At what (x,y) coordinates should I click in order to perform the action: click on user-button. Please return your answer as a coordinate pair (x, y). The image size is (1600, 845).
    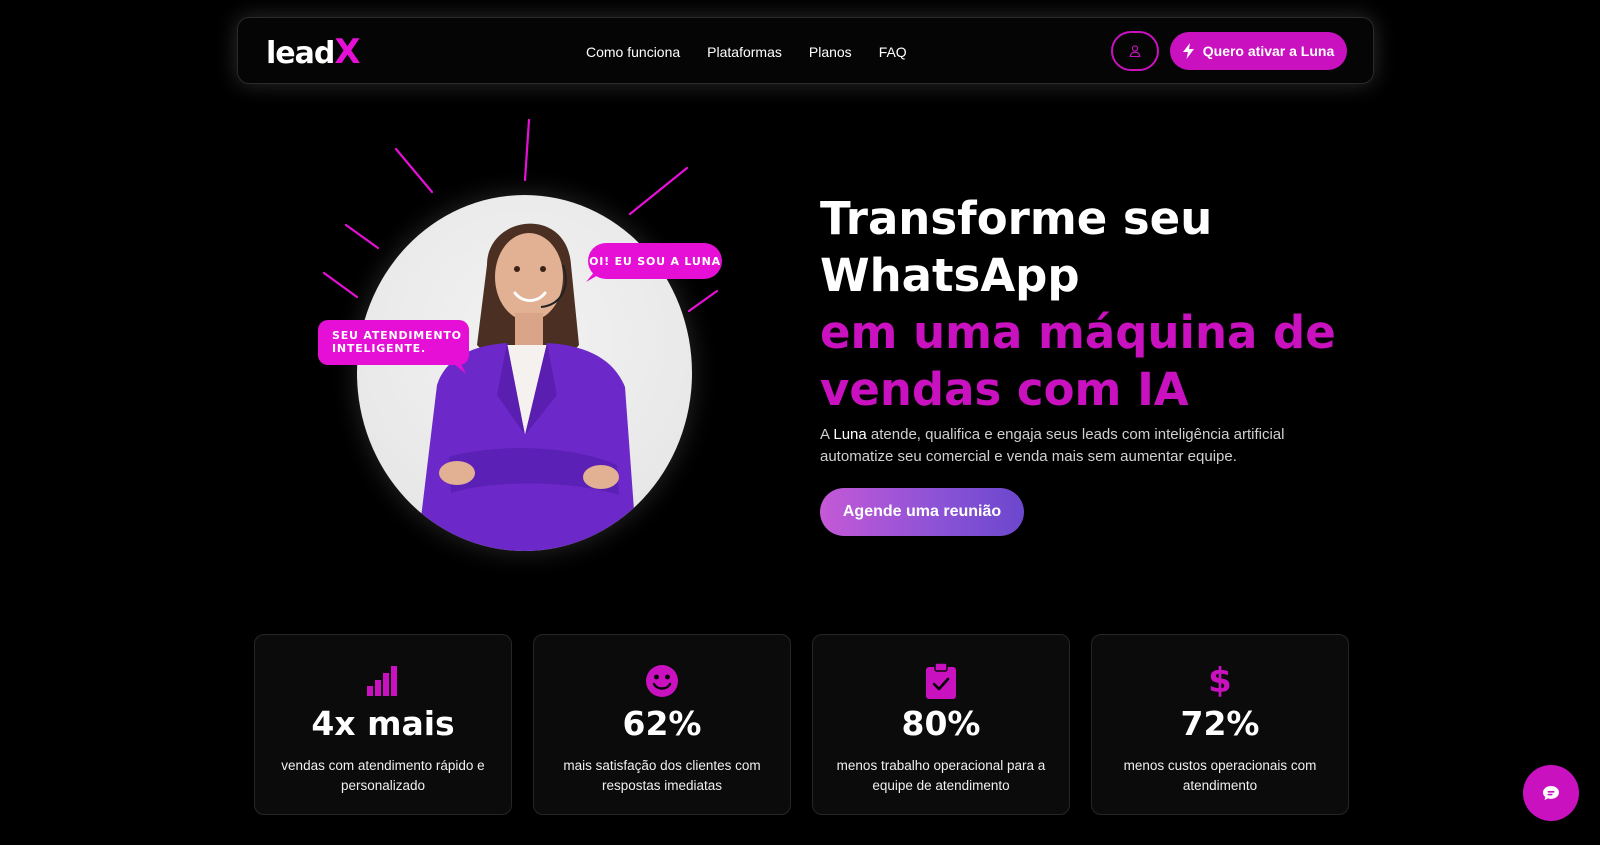
    Looking at the image, I should click on (1135, 51).